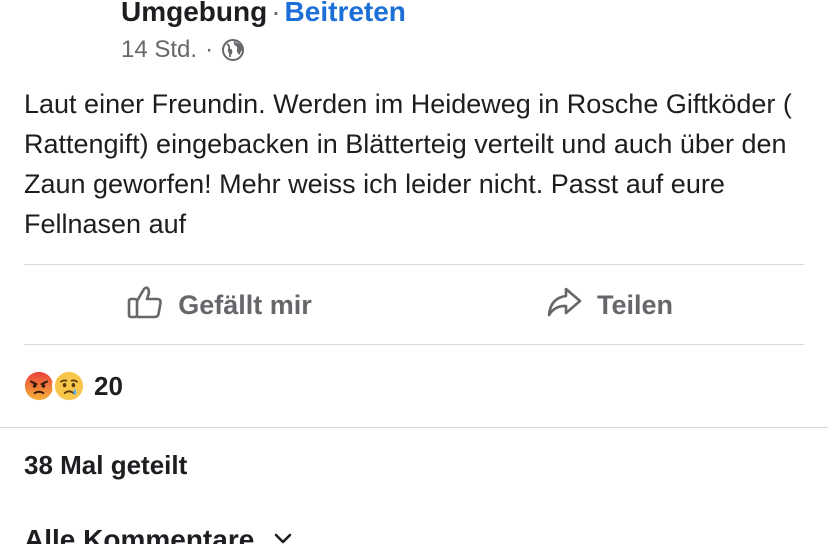 Image resolution: width=828 pixels, height=544 pixels. I want to click on reaction-count: 20, so click(108, 385).